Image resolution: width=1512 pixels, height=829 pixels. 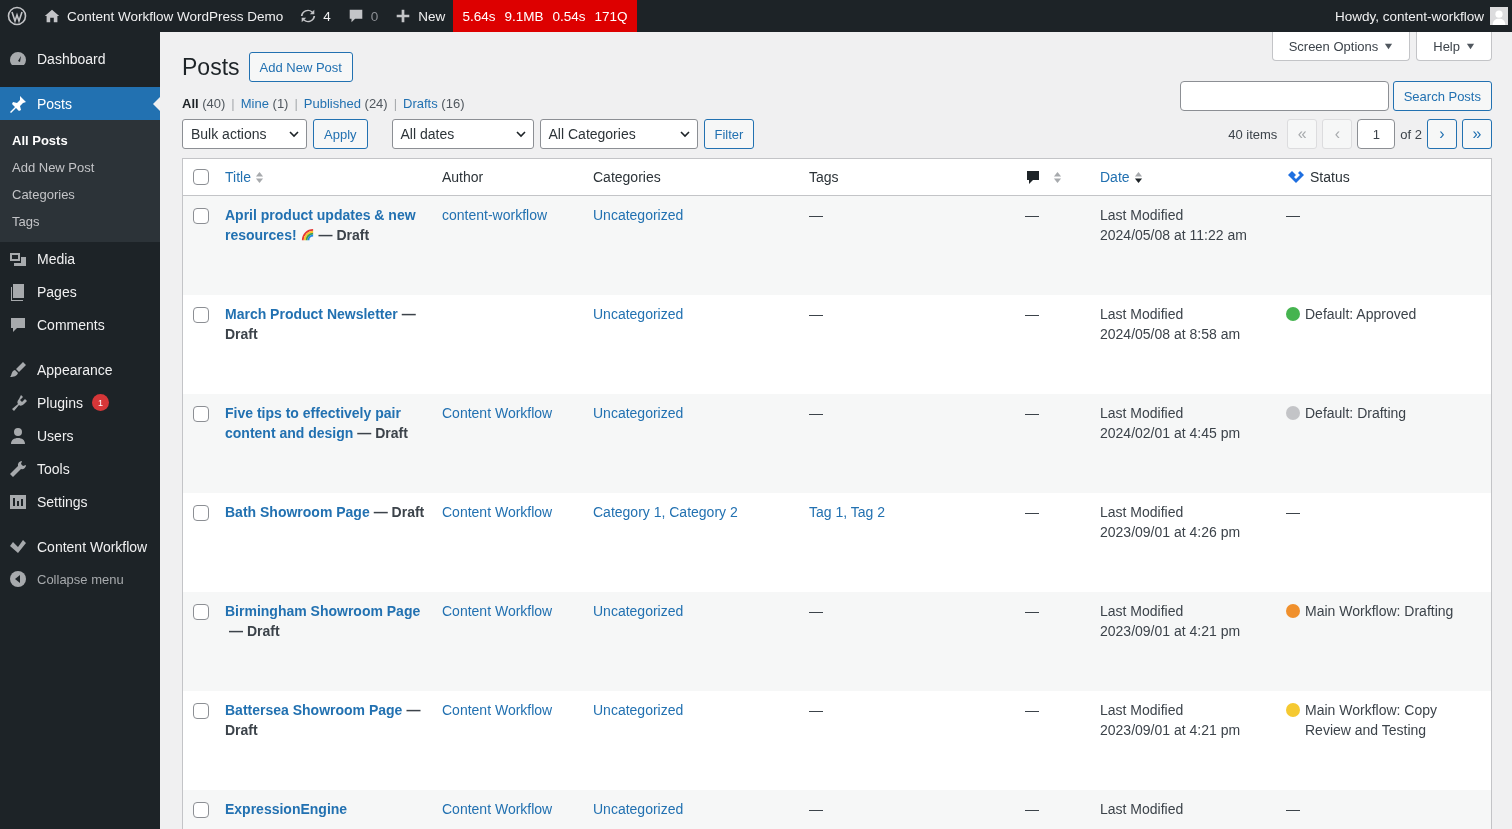 I want to click on comment-icon, so click(x=1033, y=177).